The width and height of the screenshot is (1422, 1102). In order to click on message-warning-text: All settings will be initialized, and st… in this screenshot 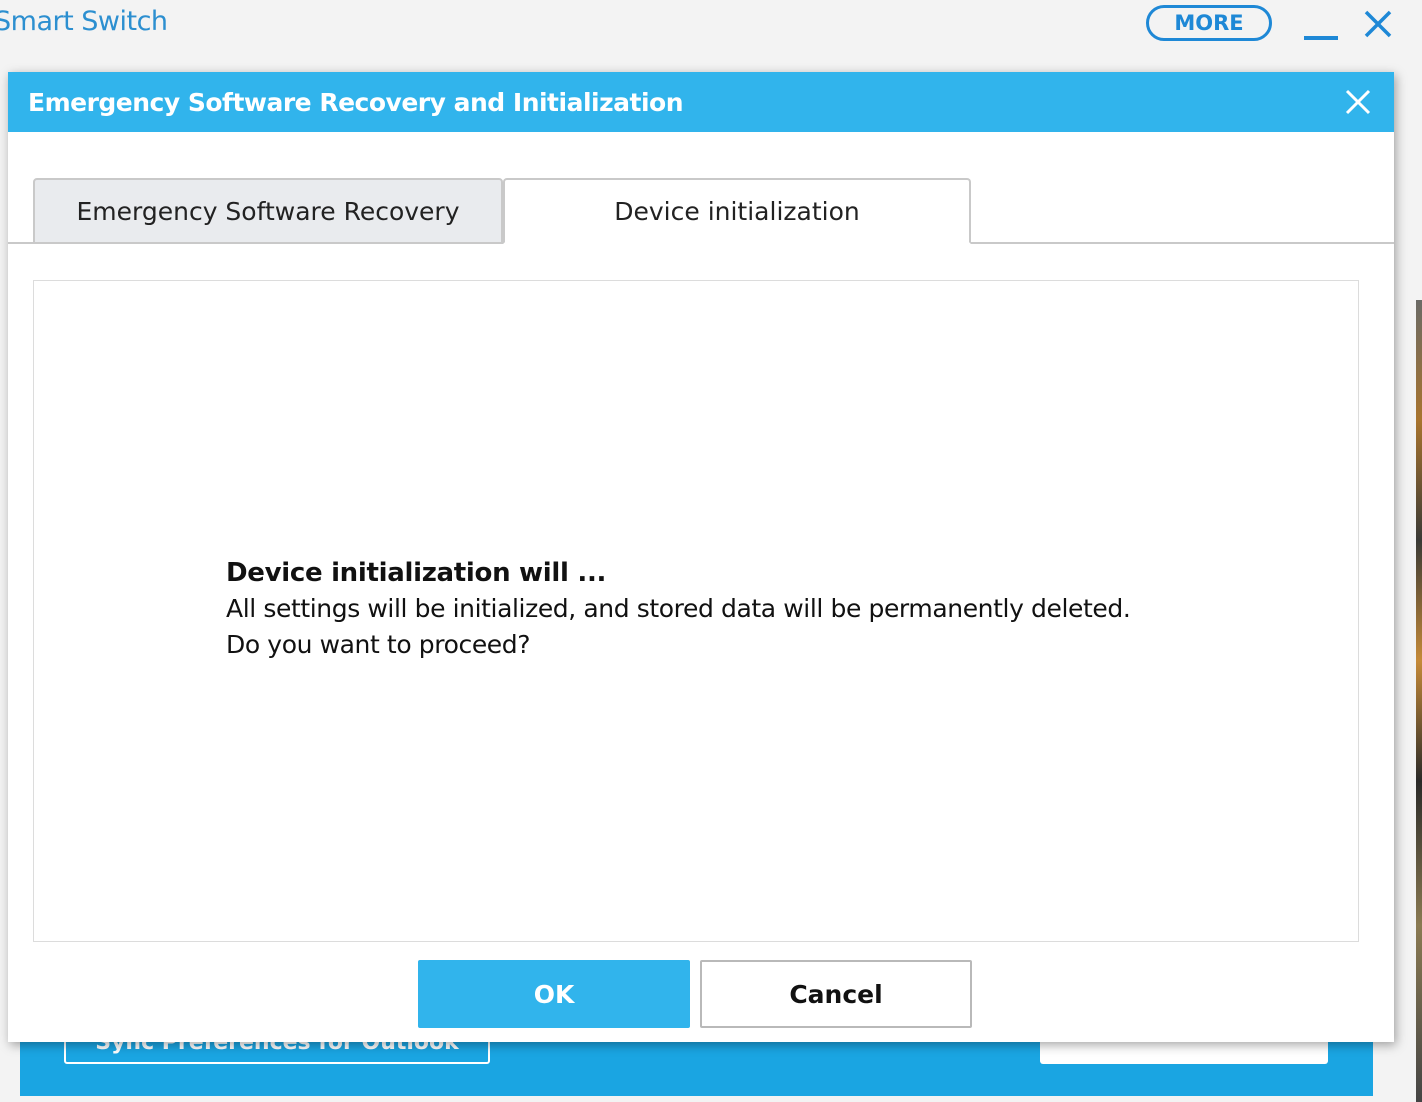, I will do `click(678, 608)`.